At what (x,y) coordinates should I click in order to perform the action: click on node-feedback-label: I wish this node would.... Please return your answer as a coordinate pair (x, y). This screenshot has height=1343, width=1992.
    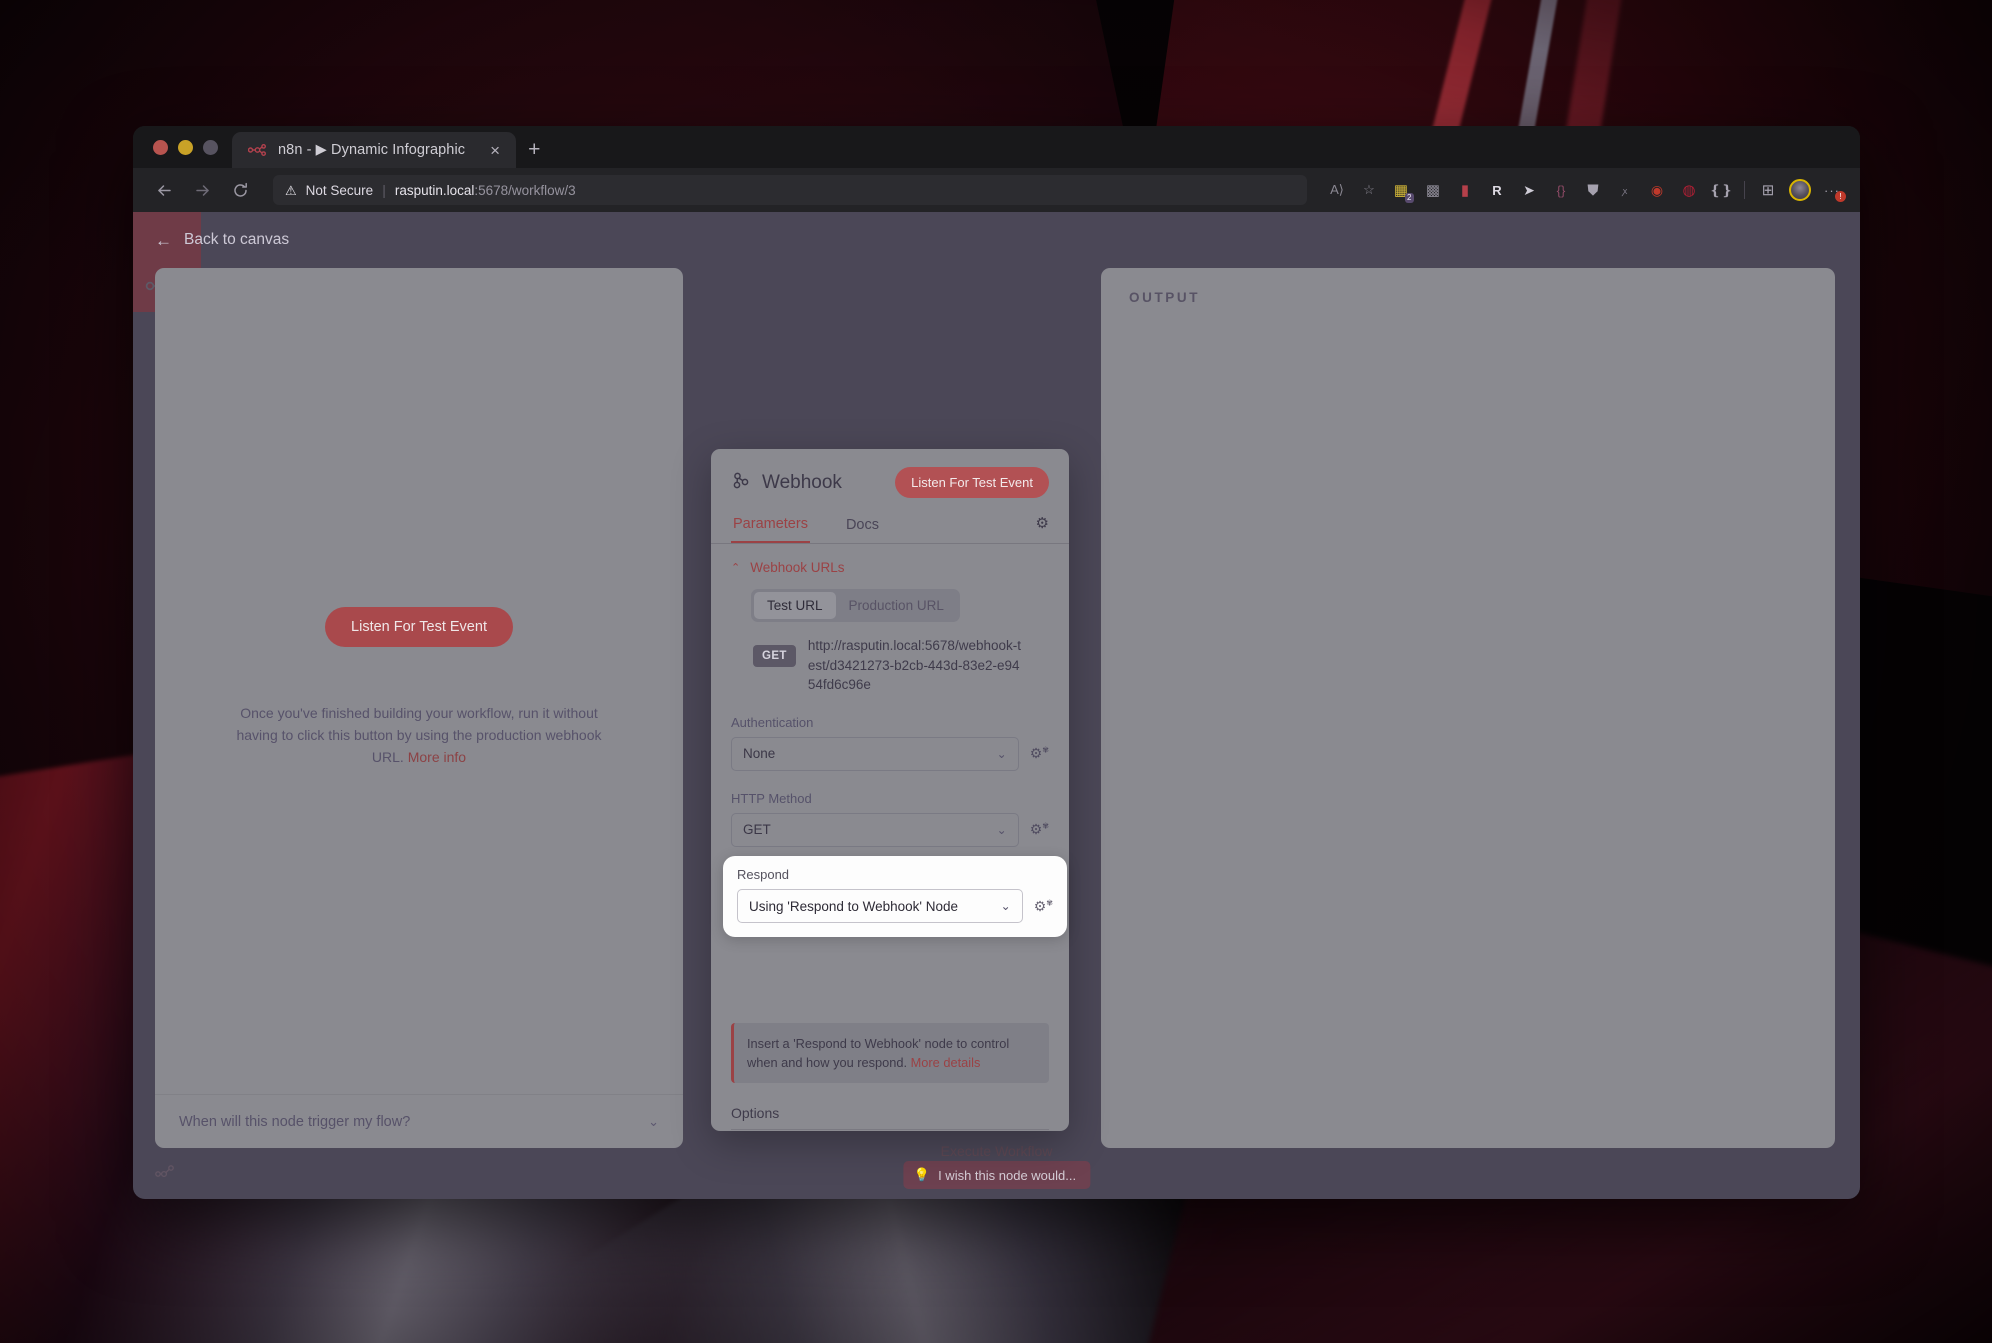
    Looking at the image, I should click on (1007, 1175).